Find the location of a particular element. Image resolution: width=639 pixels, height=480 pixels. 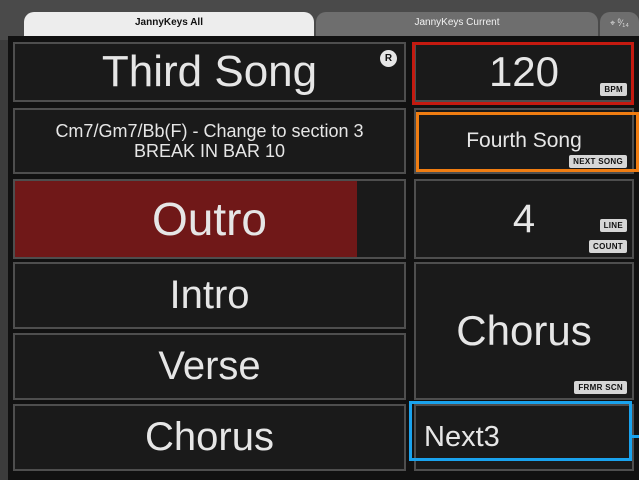

song-title: Third Song is located at coordinates (209, 71).